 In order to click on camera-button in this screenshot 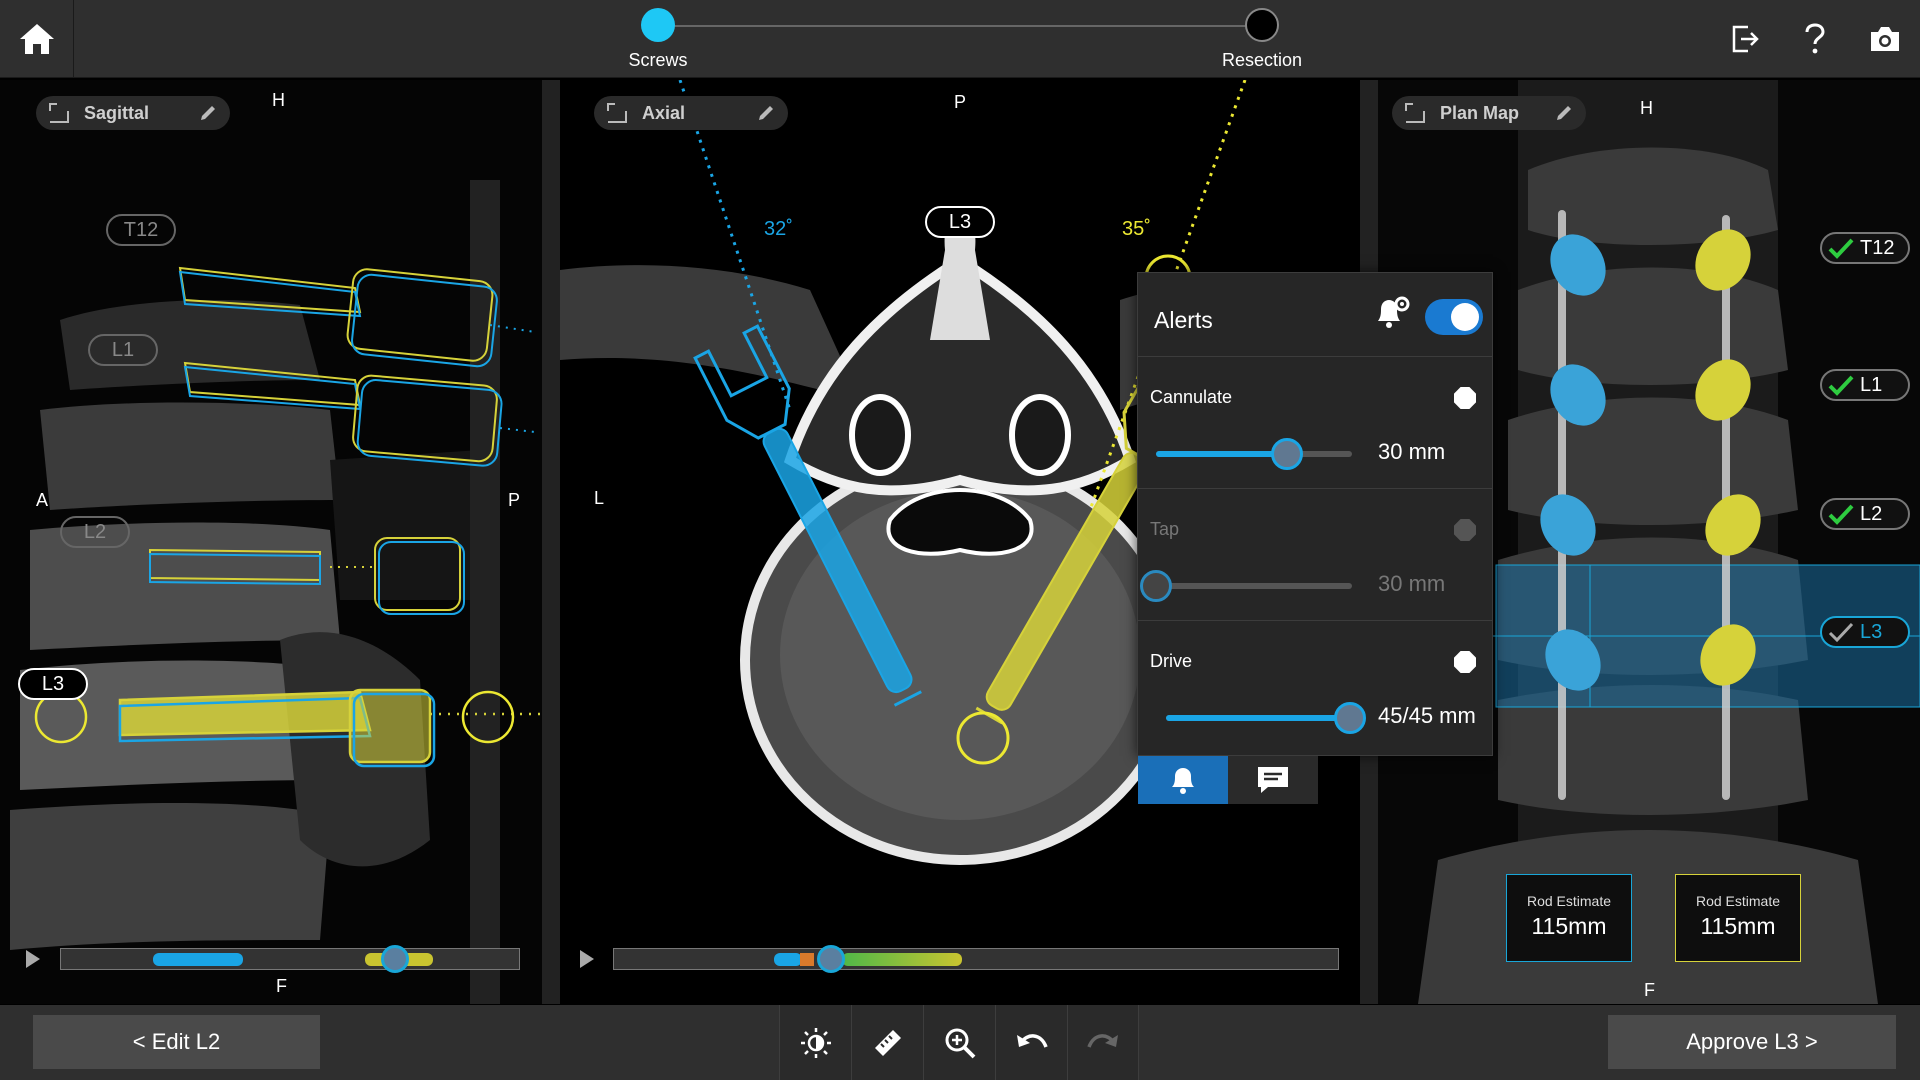, I will do `click(1885, 39)`.